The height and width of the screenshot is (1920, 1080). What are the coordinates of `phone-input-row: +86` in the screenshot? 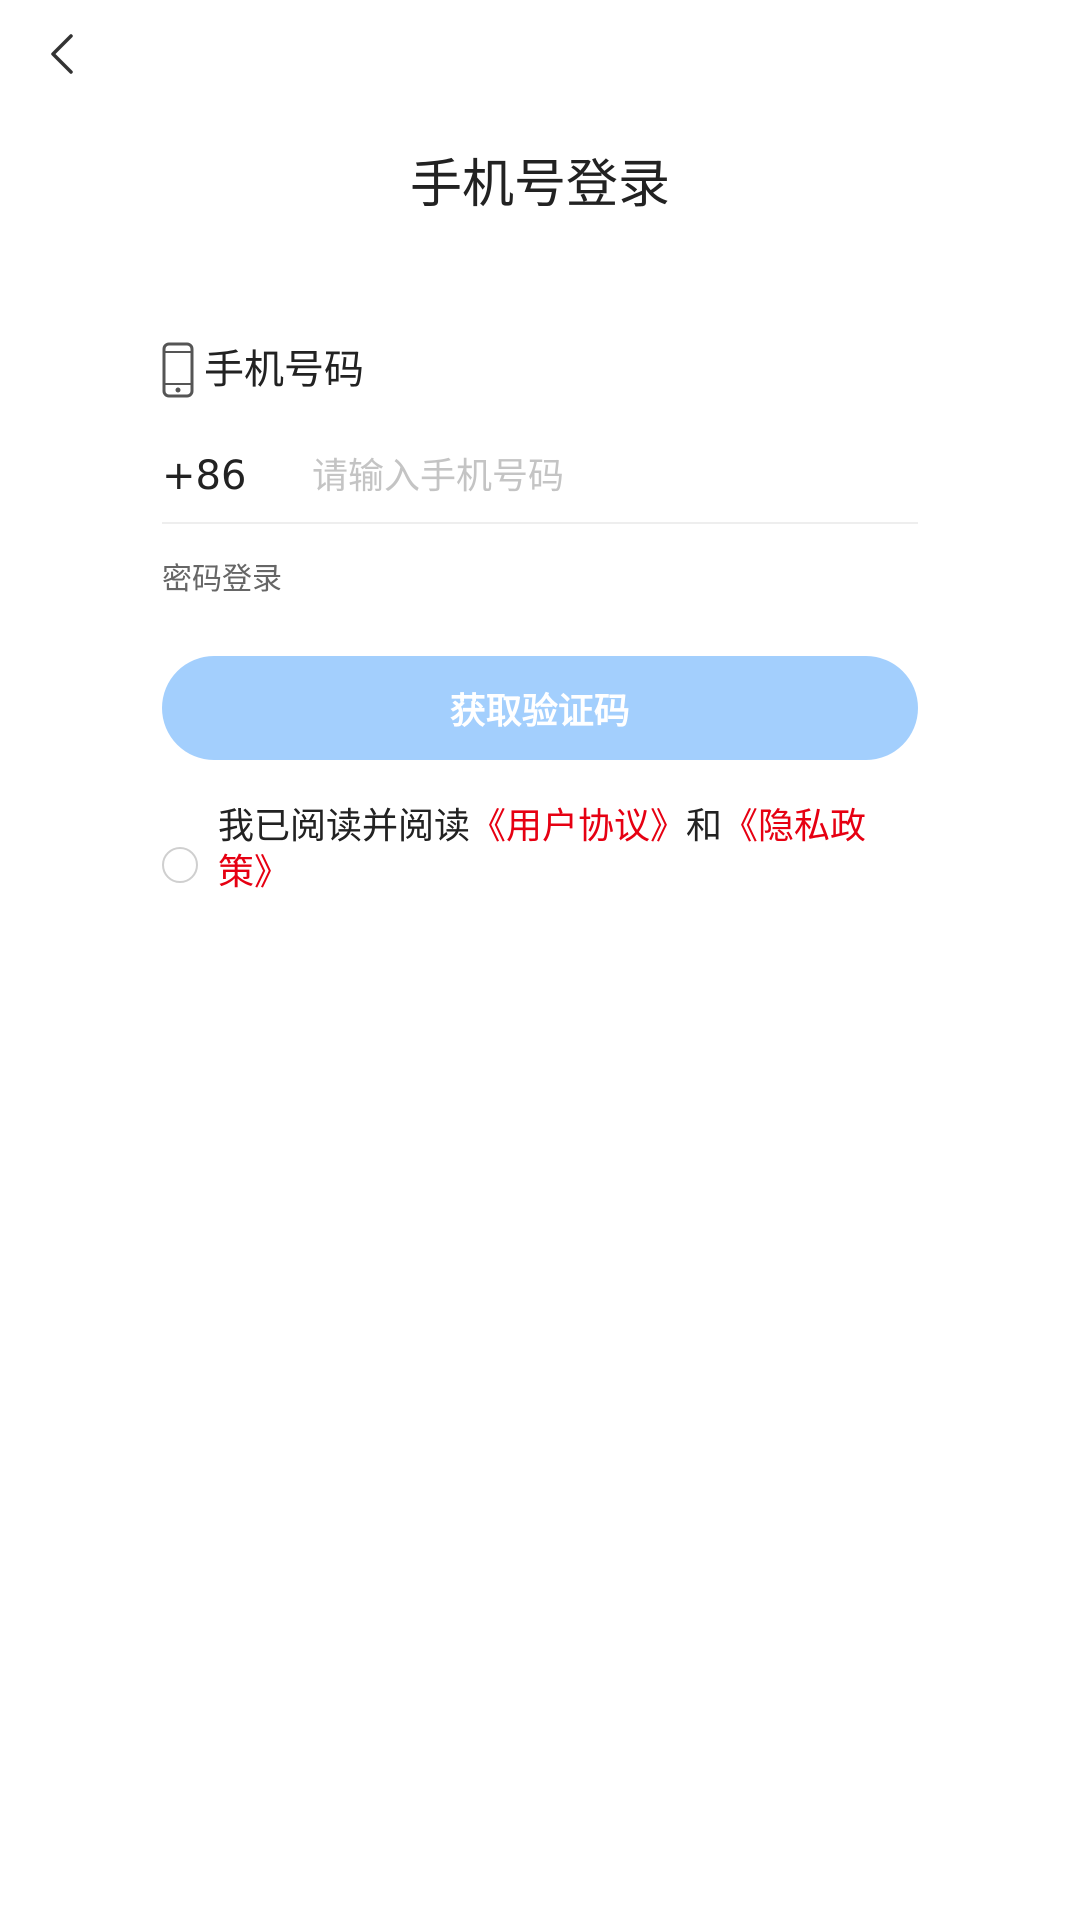 It's located at (540, 477).